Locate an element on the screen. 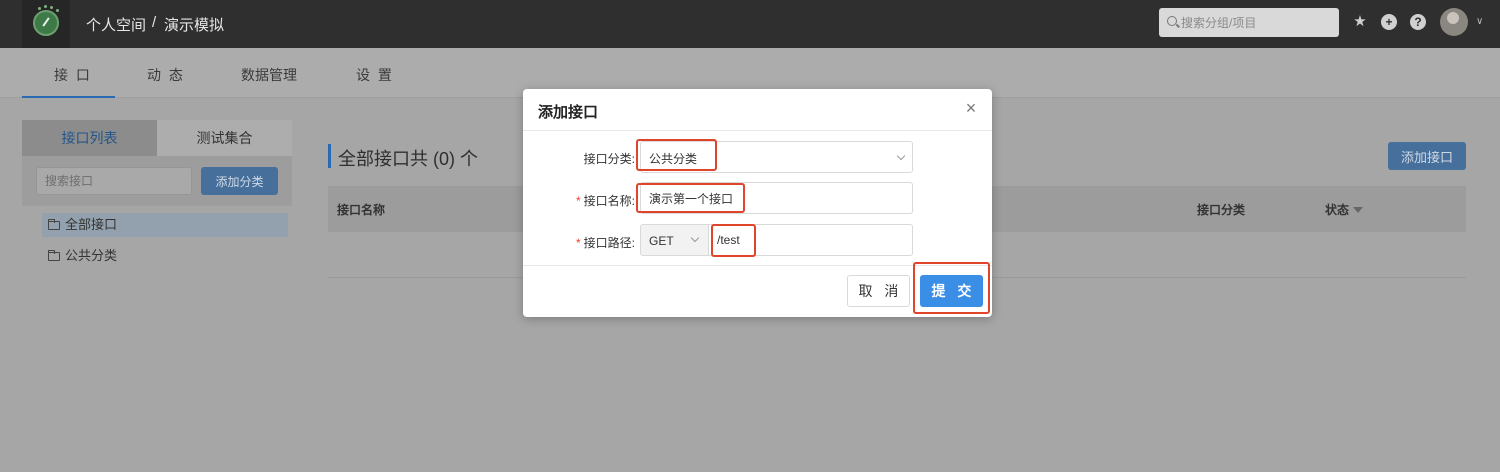  category-item-label: 公共分类 is located at coordinates (91, 255).